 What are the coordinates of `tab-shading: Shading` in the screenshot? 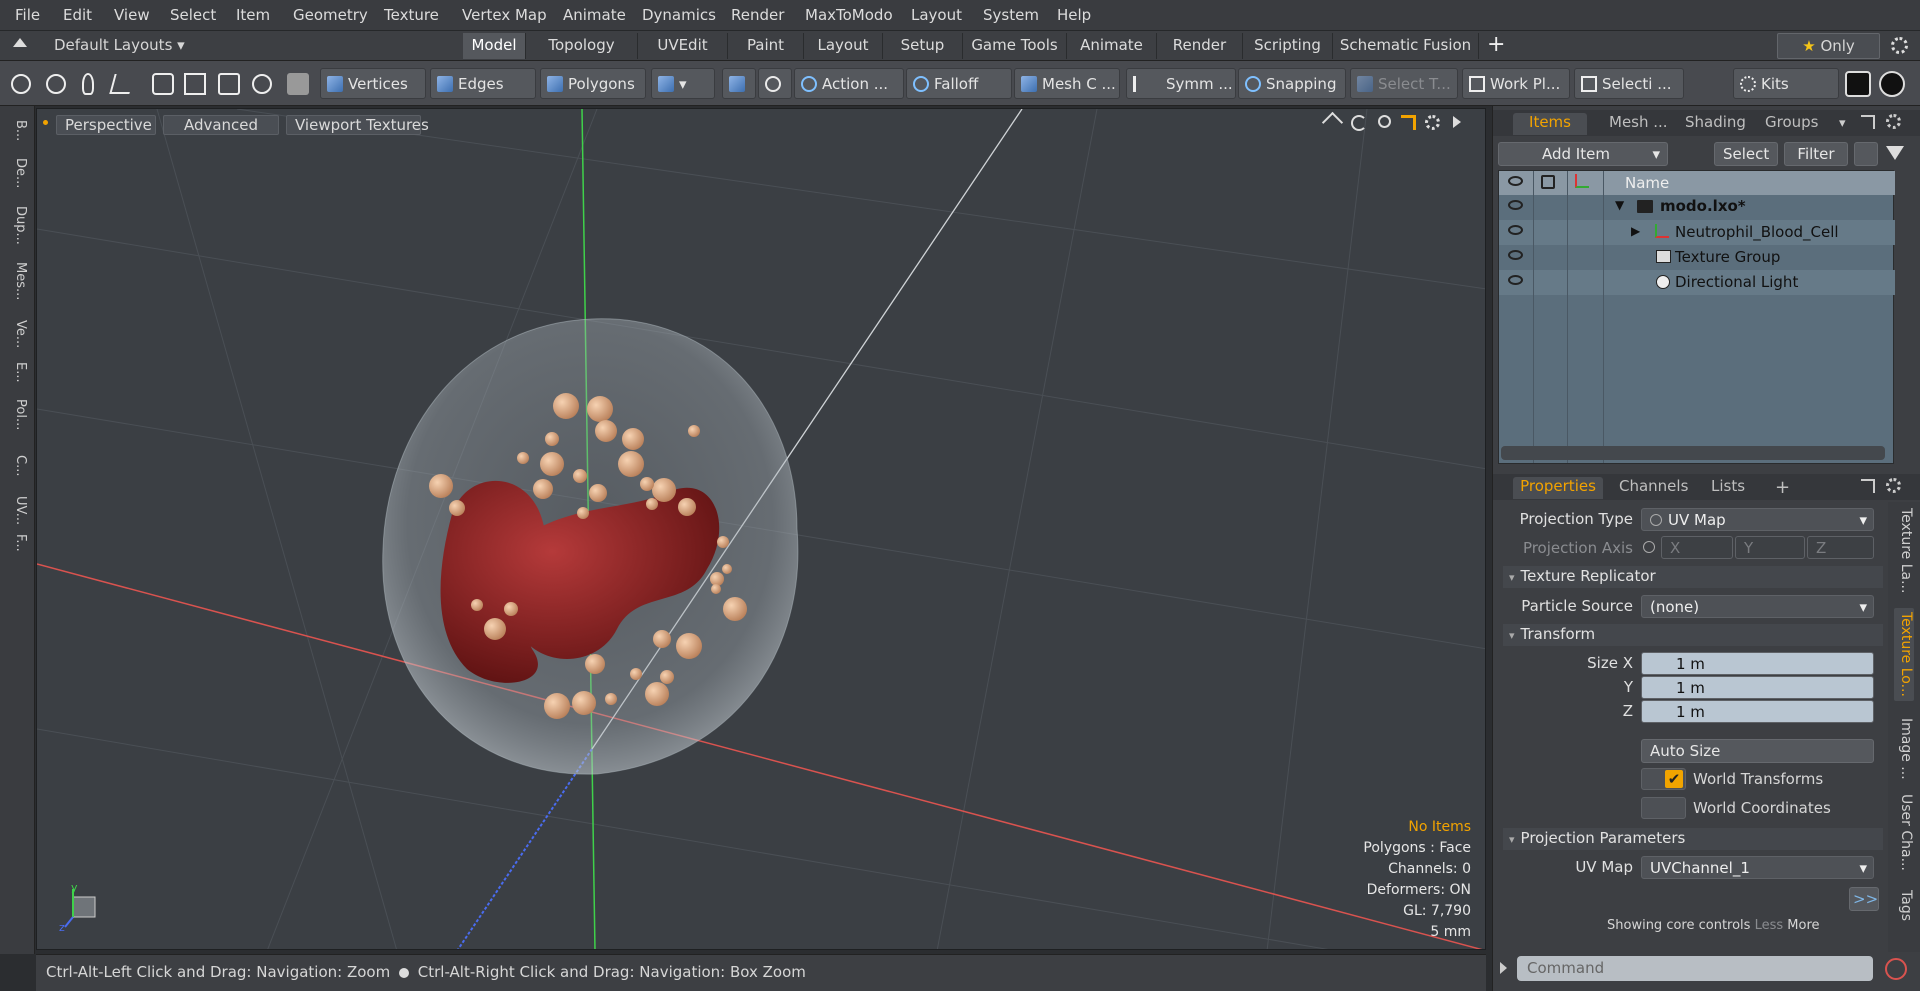 It's located at (1715, 124).